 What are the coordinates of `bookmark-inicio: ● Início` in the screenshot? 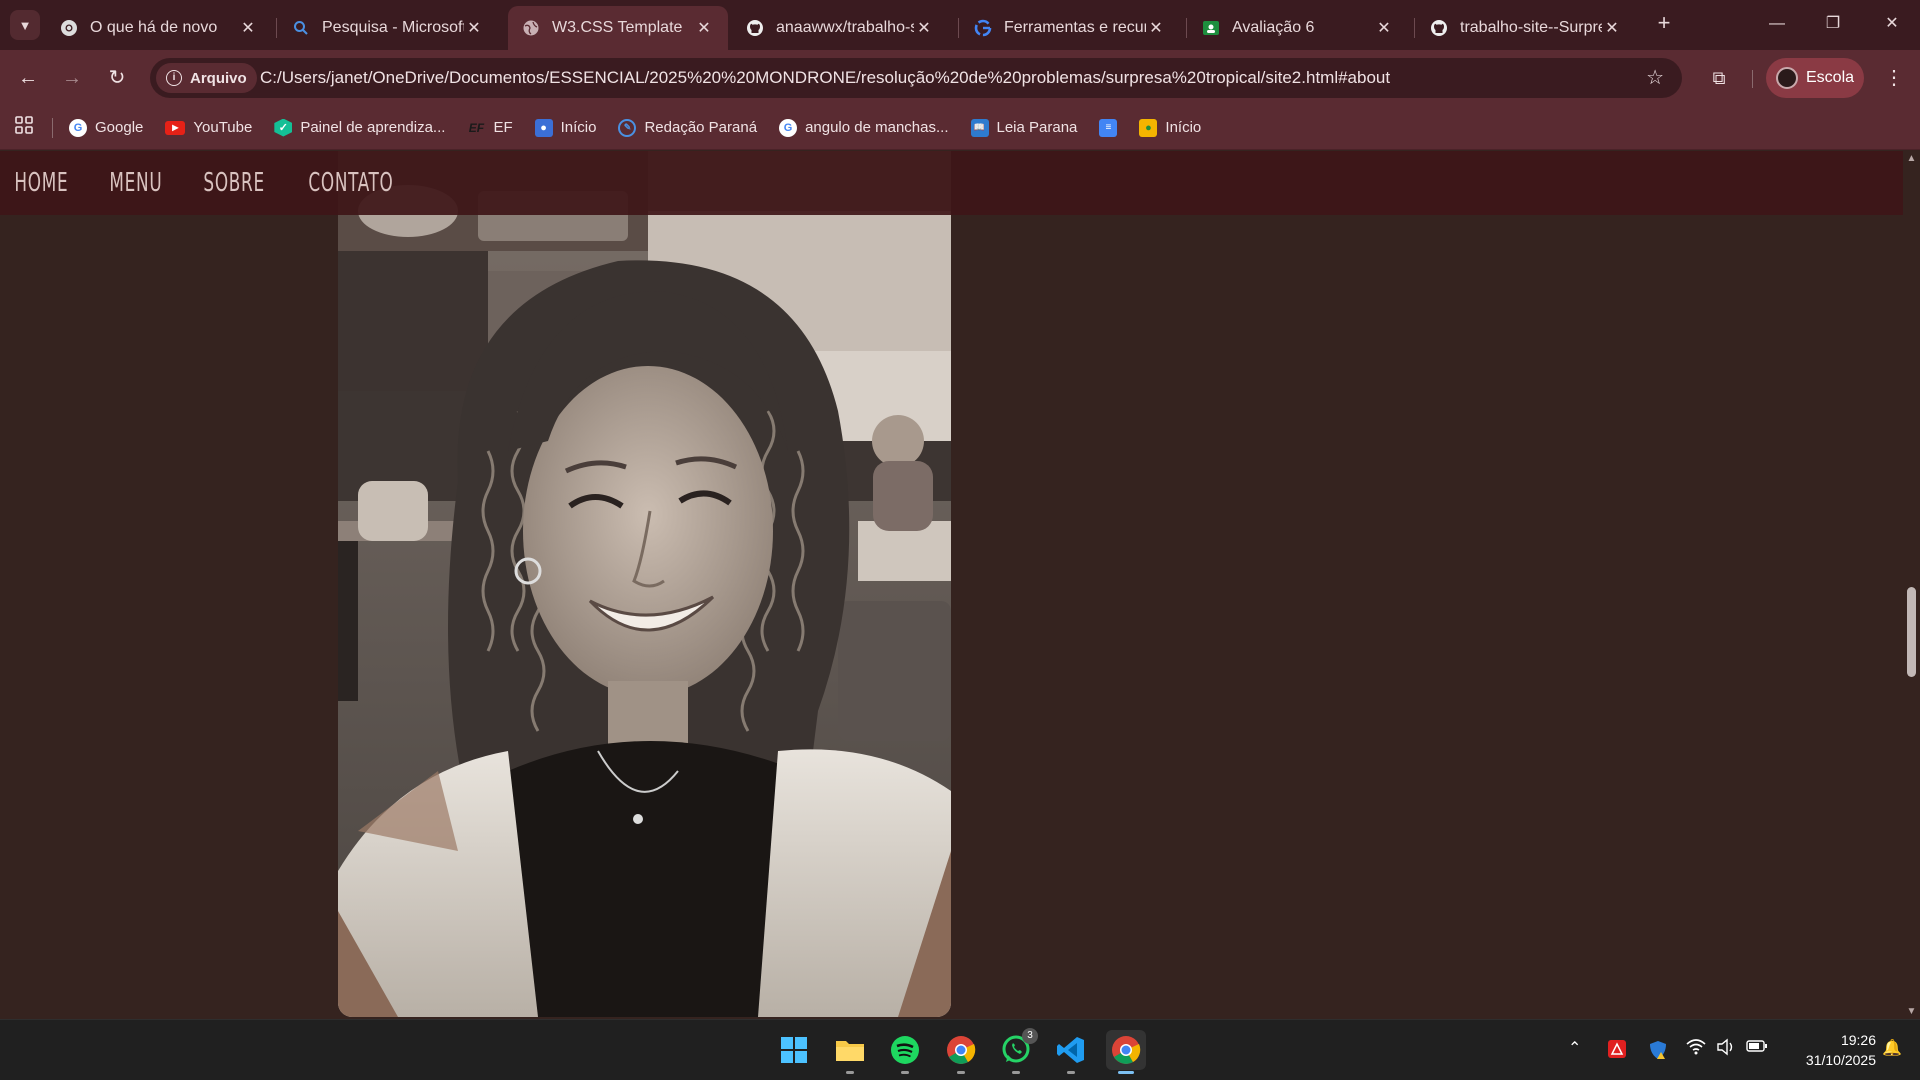 It's located at (565, 127).